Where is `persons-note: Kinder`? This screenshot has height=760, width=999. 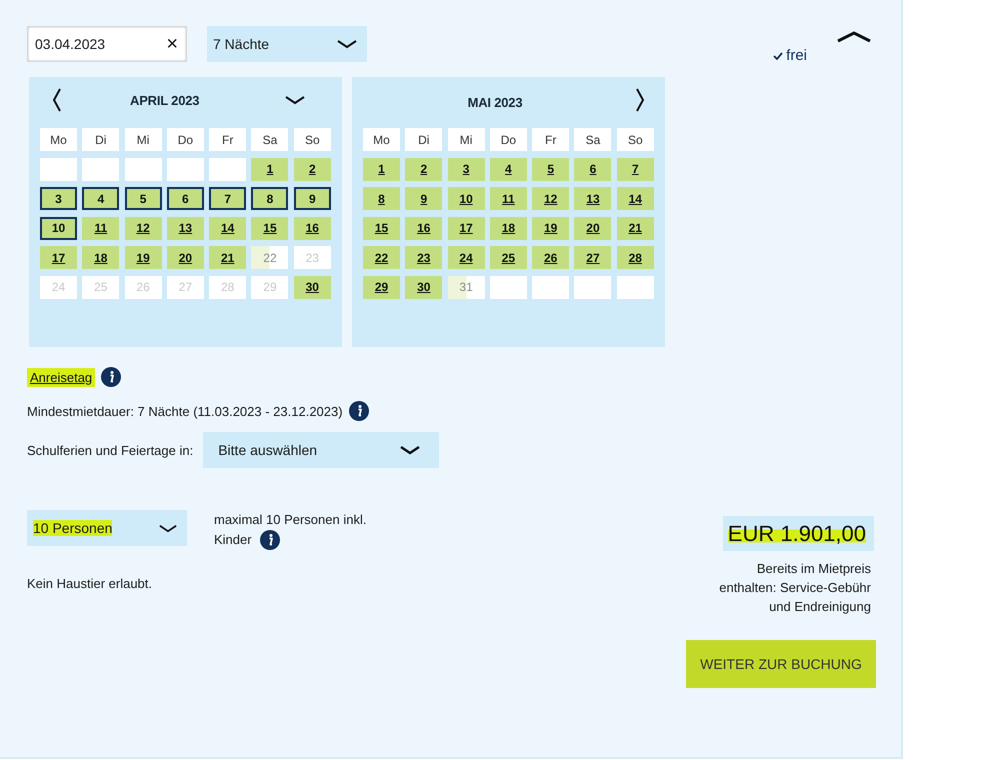
persons-note: Kinder is located at coordinates (233, 540).